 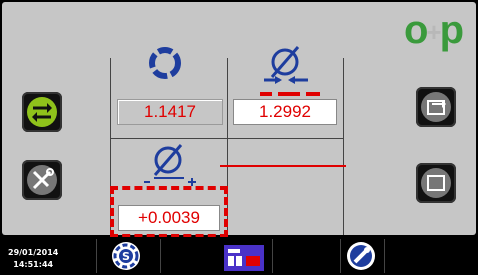 I want to click on svg-text: S, so click(x=126, y=256).